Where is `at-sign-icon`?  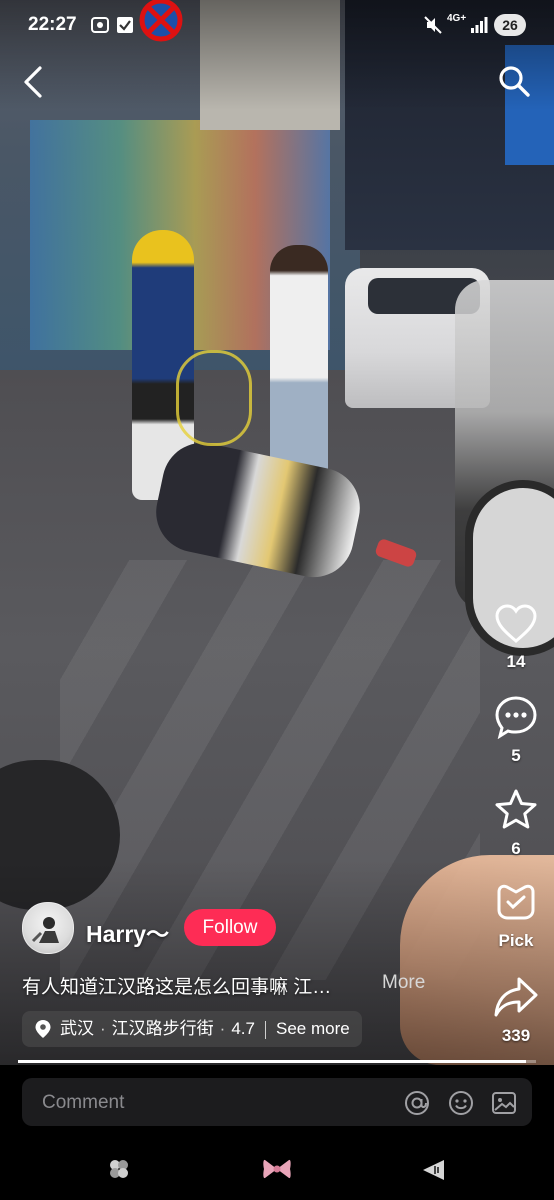 at-sign-icon is located at coordinates (417, 1103).